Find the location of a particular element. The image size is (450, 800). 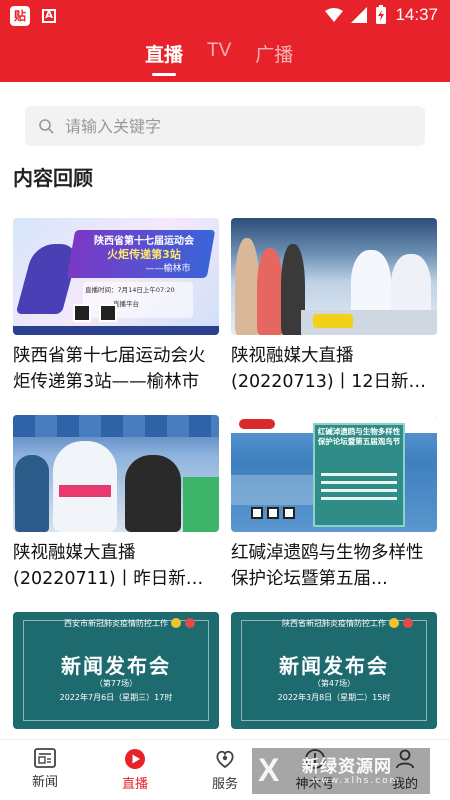

tab-radio: 广播 is located at coordinates (274, 53).